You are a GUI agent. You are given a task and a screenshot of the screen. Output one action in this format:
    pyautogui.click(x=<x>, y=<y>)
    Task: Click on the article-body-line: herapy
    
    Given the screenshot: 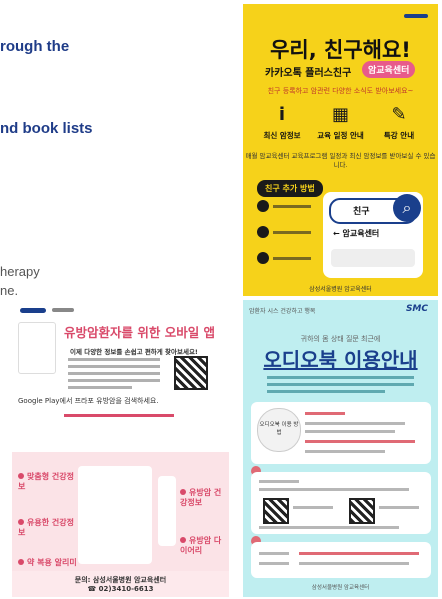 What is the action you would take?
    pyautogui.click(x=20, y=271)
    